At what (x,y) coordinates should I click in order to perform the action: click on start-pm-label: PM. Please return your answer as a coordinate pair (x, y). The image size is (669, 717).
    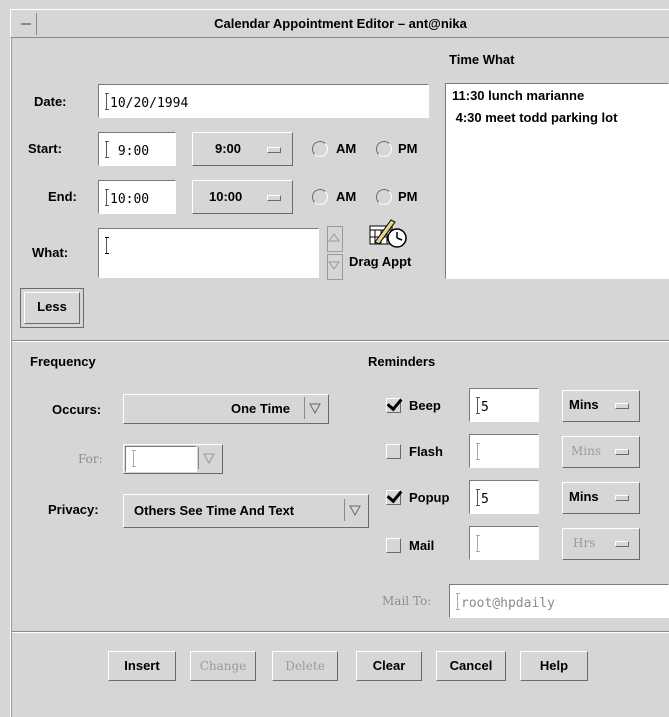
    Looking at the image, I should click on (408, 148).